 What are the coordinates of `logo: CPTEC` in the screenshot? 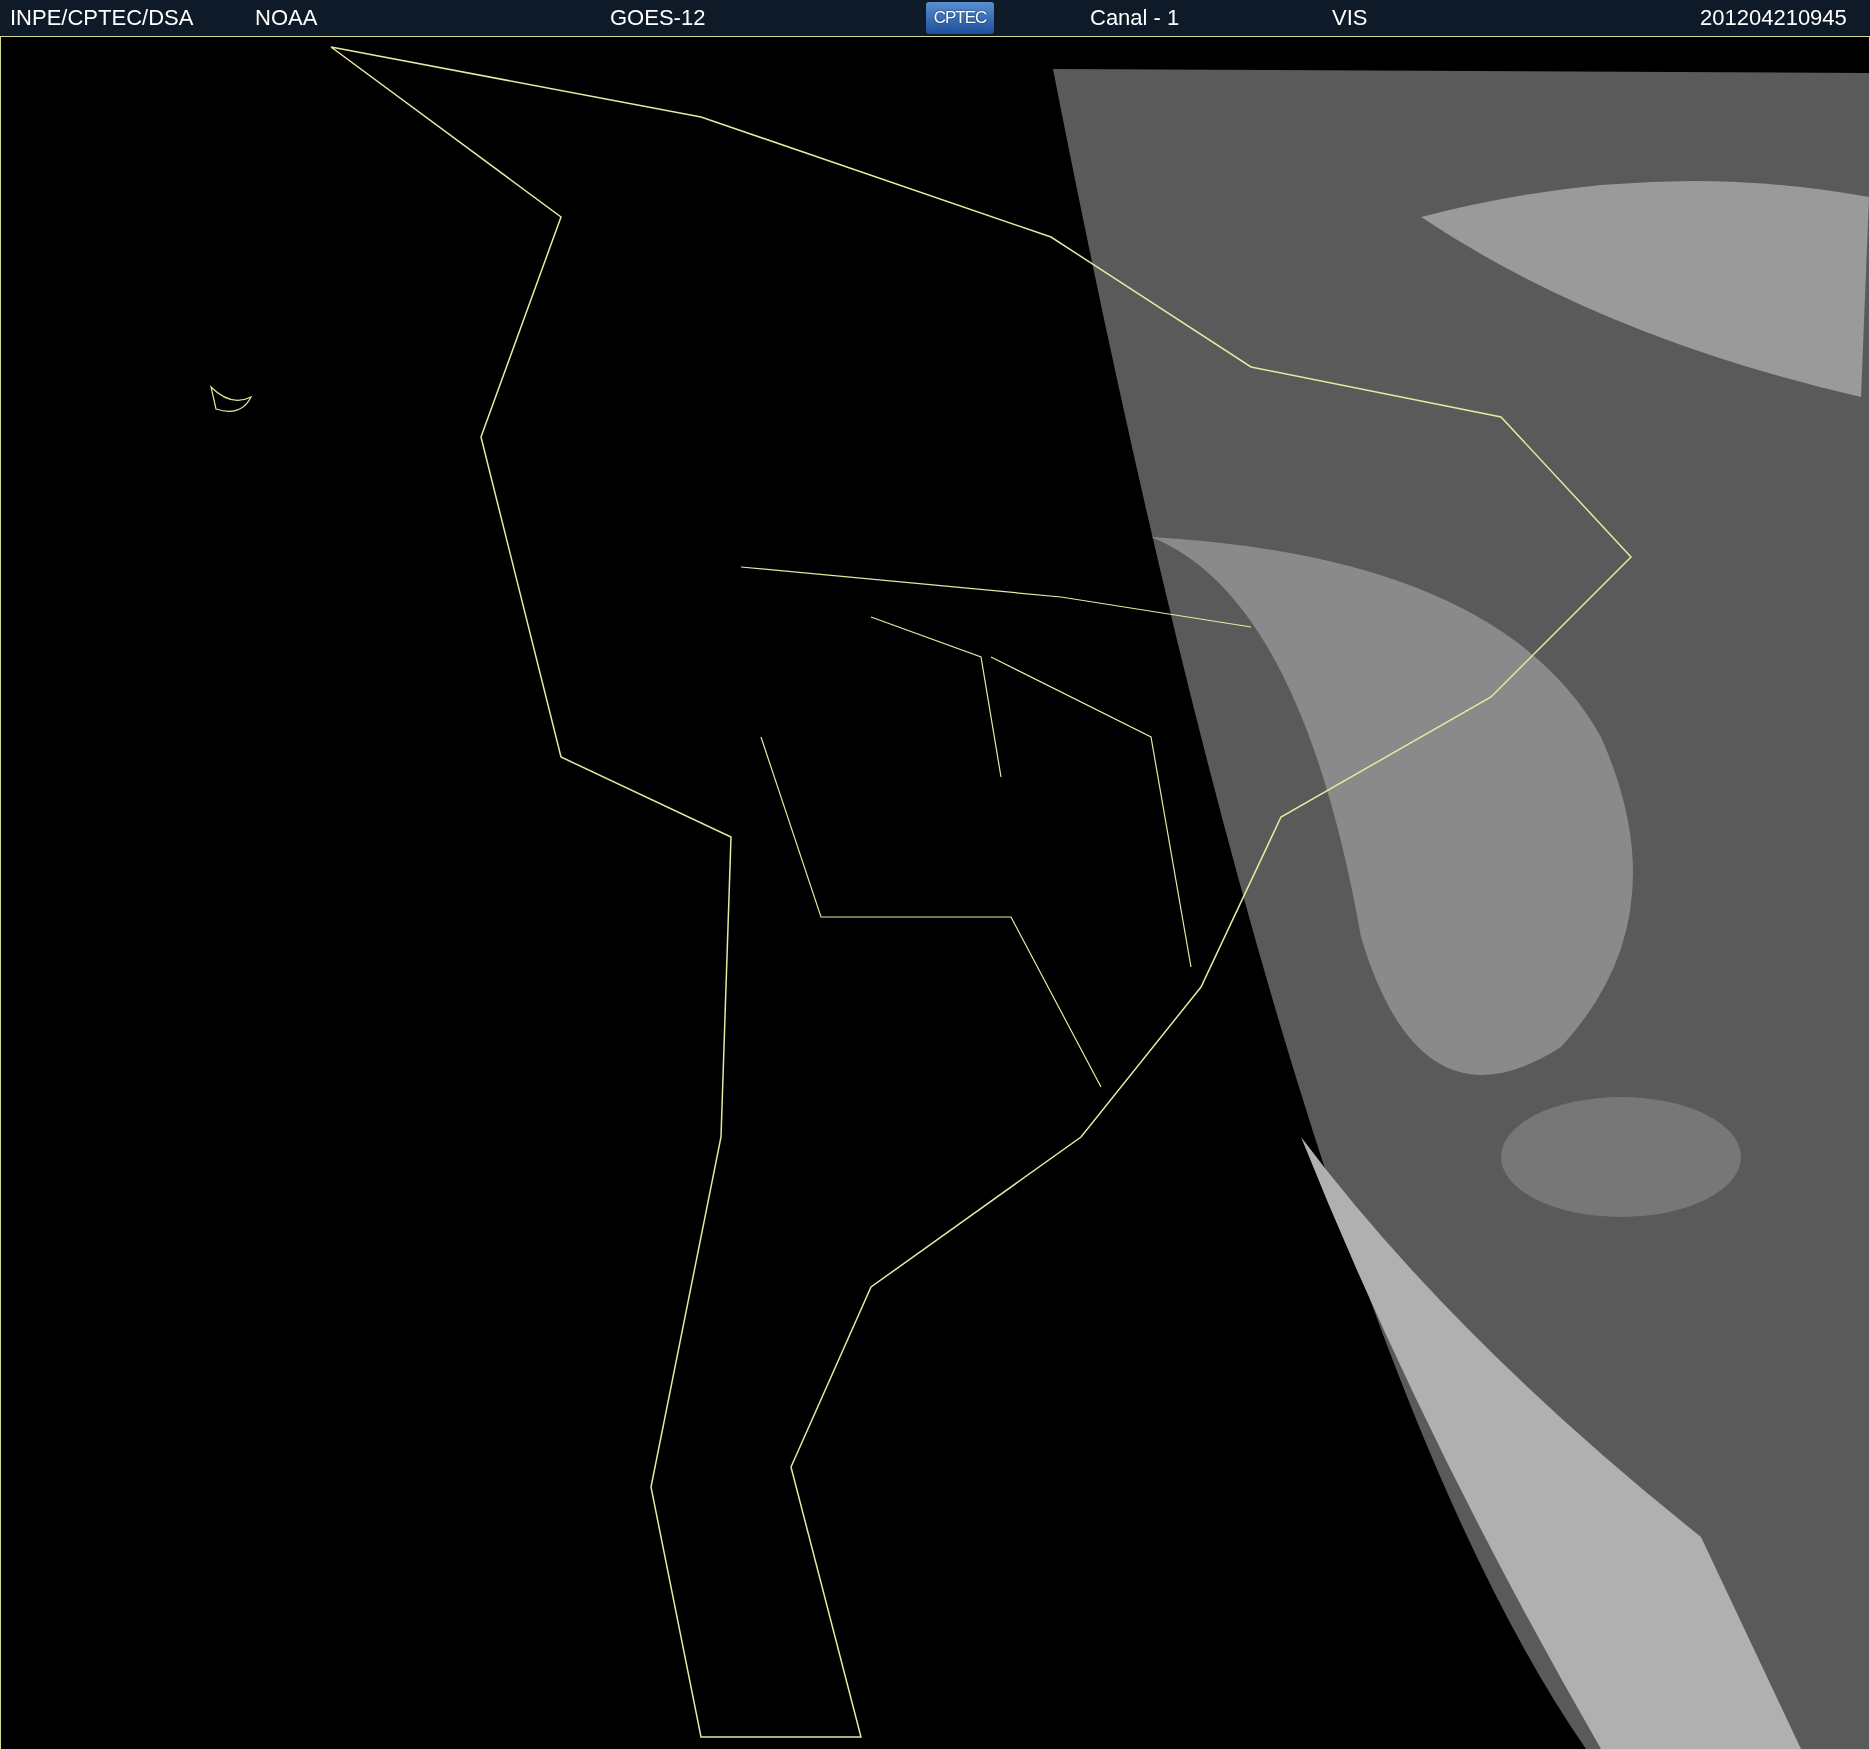 It's located at (960, 18).